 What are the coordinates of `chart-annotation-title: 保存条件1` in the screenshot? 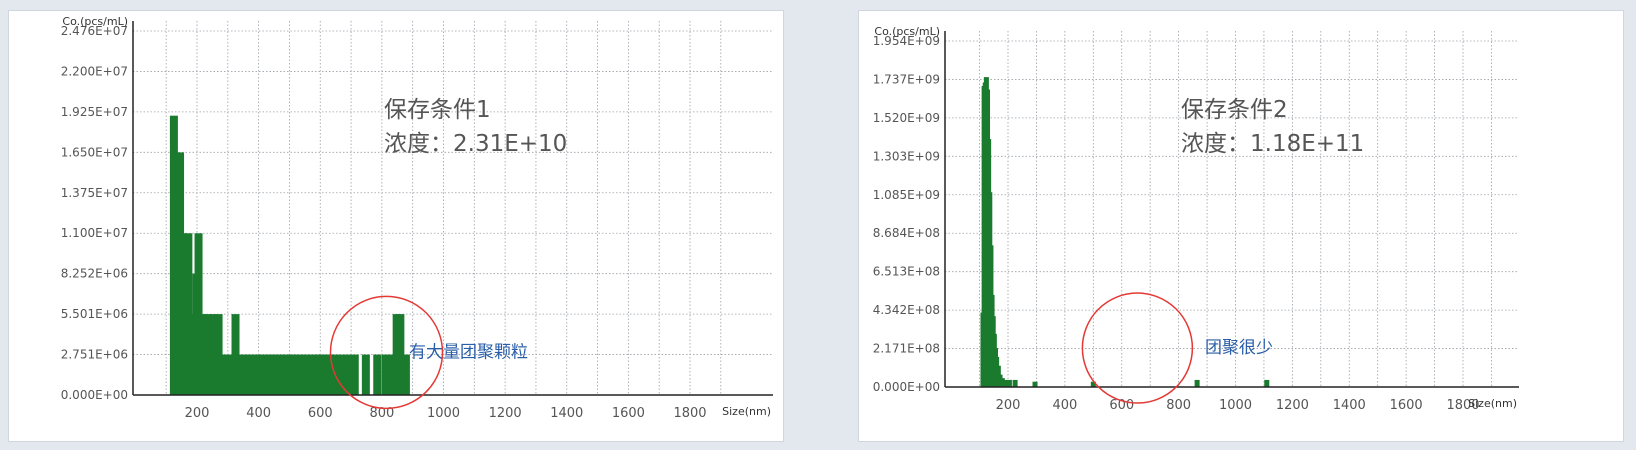 It's located at (437, 110).